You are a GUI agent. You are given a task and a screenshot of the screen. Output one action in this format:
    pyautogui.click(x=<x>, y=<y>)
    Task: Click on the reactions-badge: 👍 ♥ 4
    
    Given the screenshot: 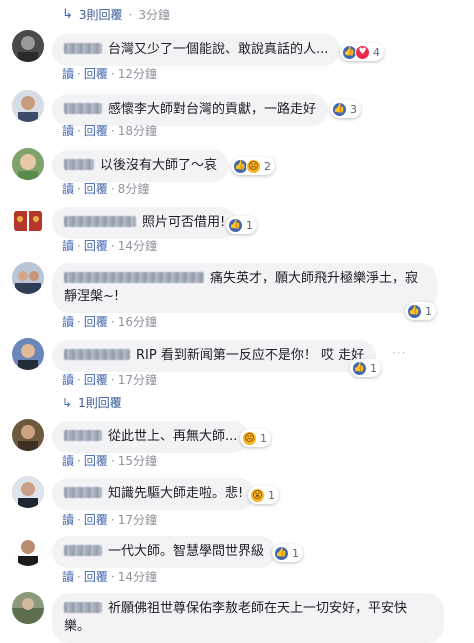 What is the action you would take?
    pyautogui.click(x=362, y=52)
    